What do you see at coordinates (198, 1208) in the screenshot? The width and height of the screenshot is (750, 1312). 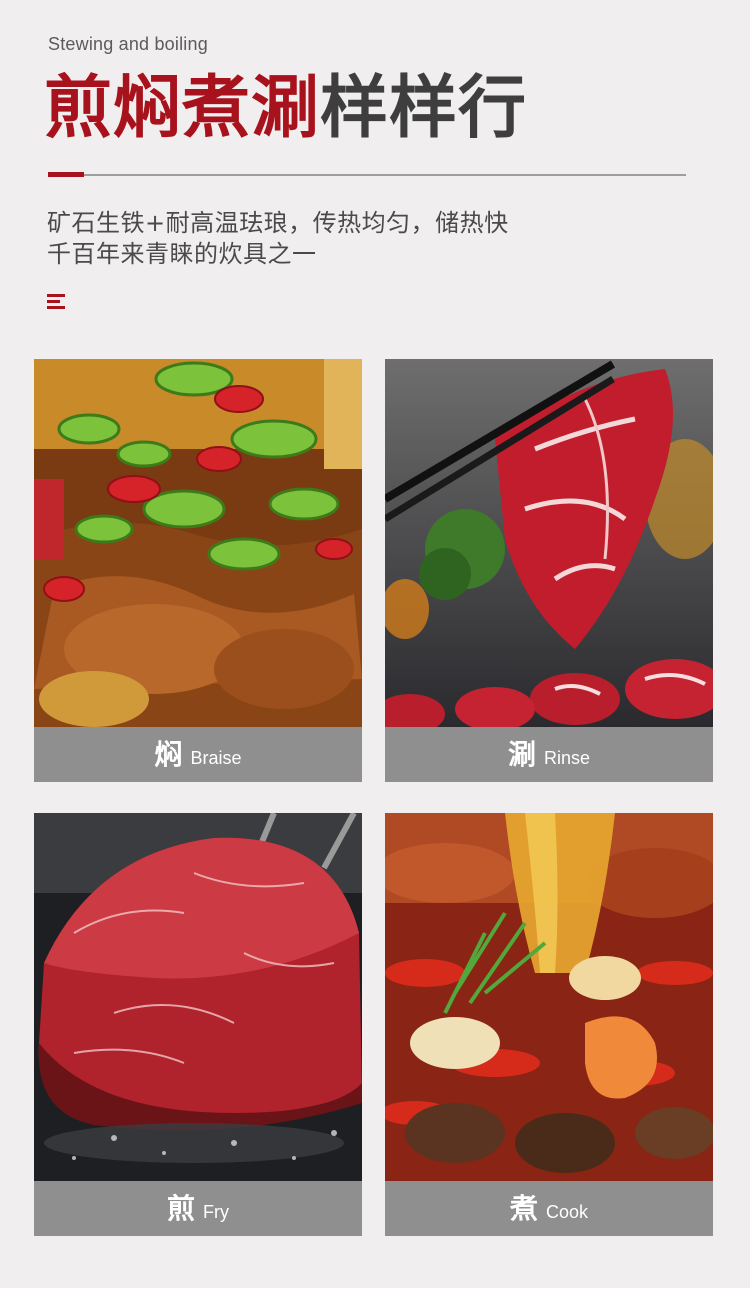 I see `card-caption: 煎 Fry` at bounding box center [198, 1208].